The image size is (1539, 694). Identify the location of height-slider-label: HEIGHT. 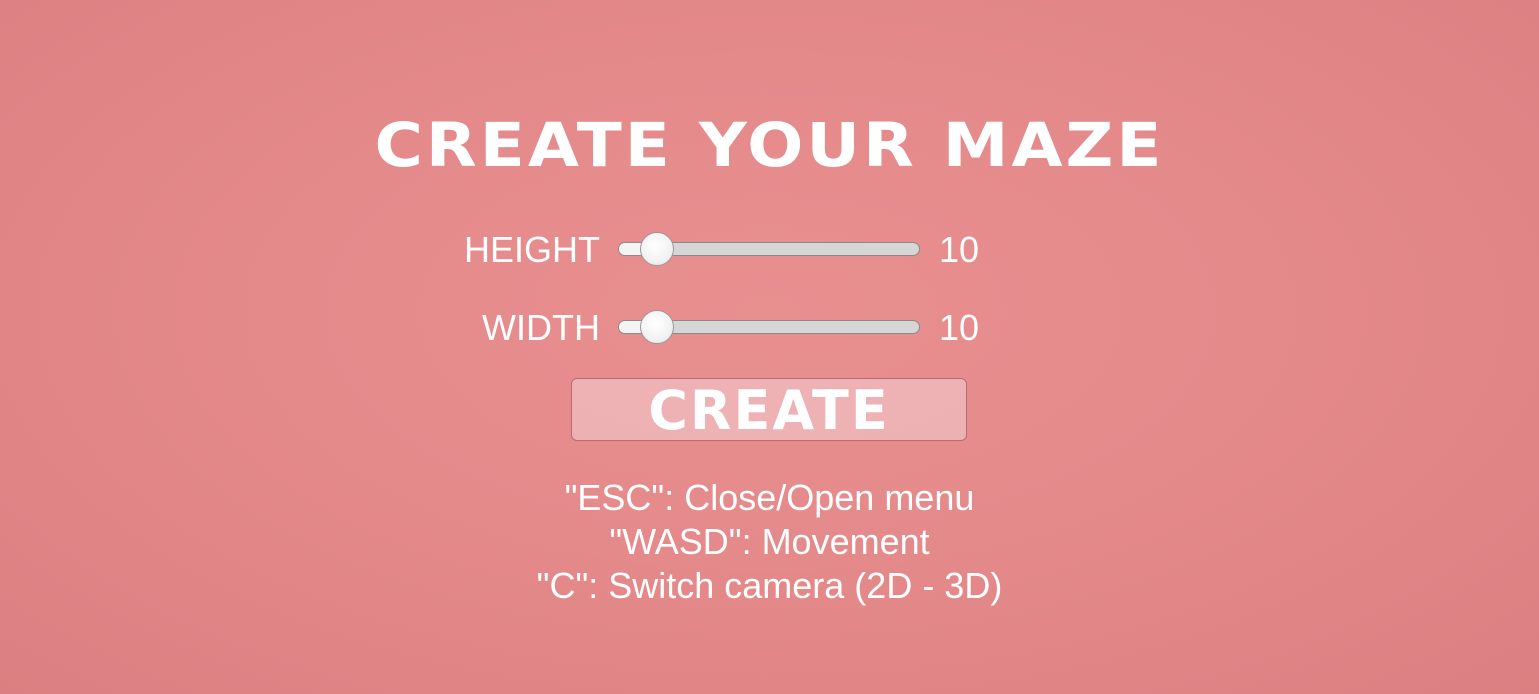
(531, 249).